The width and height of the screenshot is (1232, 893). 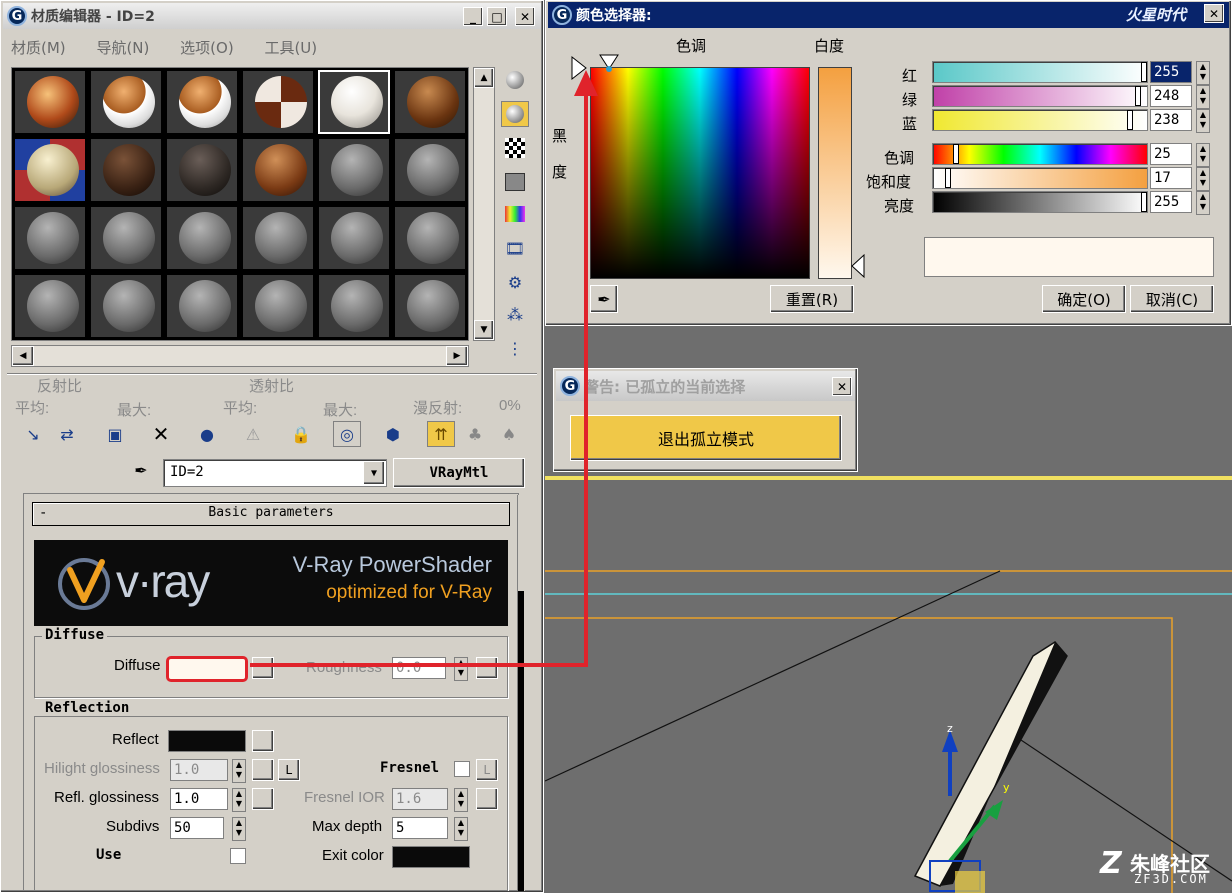 I want to click on hue-blackness-field, so click(x=700, y=173).